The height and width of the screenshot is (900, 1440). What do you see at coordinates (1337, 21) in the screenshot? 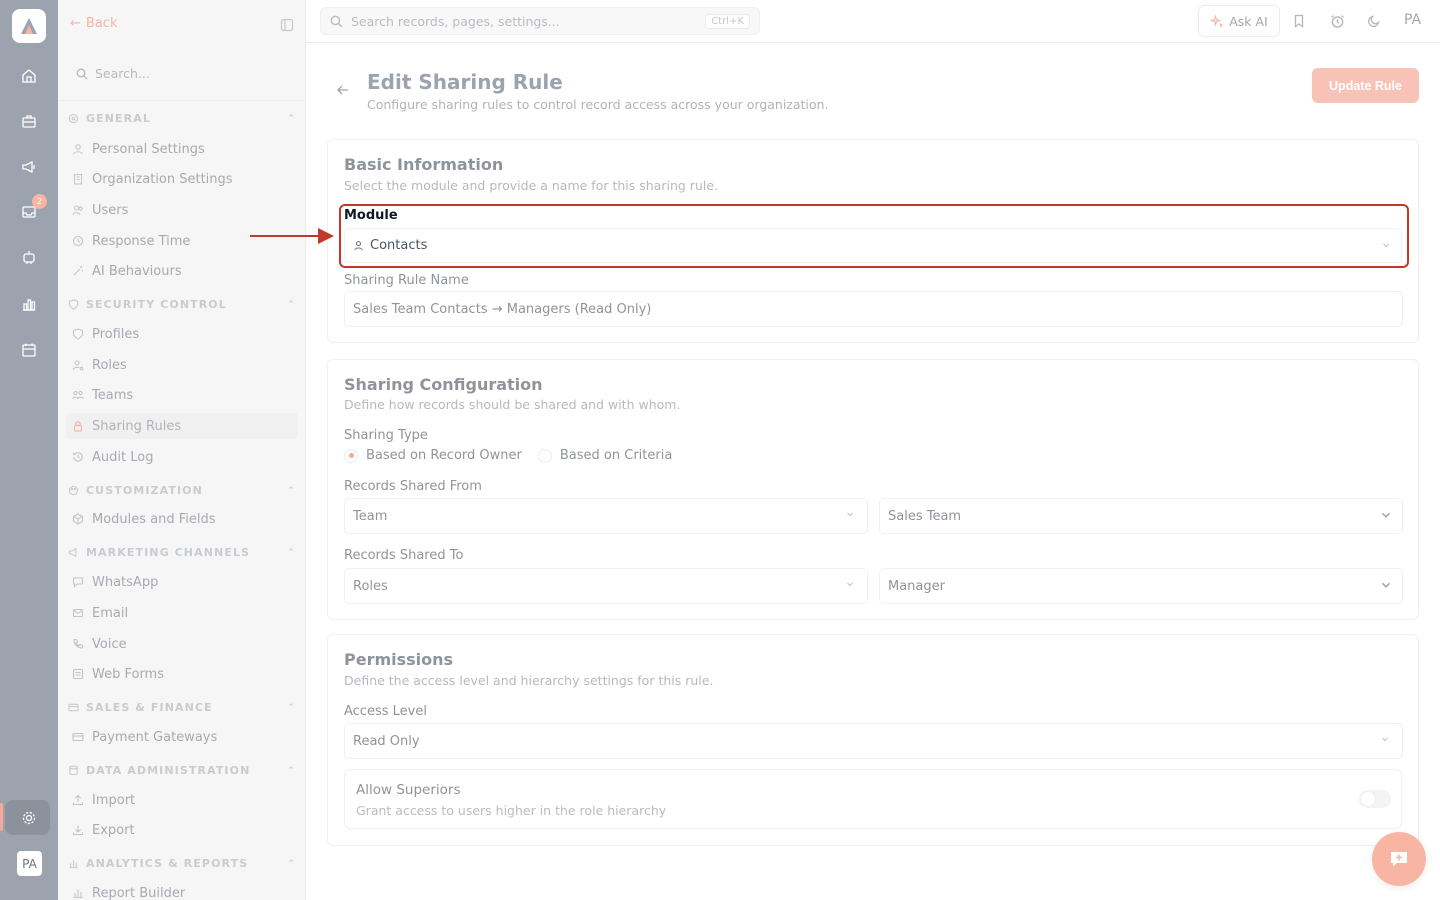
I see `alarm-clock-icon` at bounding box center [1337, 21].